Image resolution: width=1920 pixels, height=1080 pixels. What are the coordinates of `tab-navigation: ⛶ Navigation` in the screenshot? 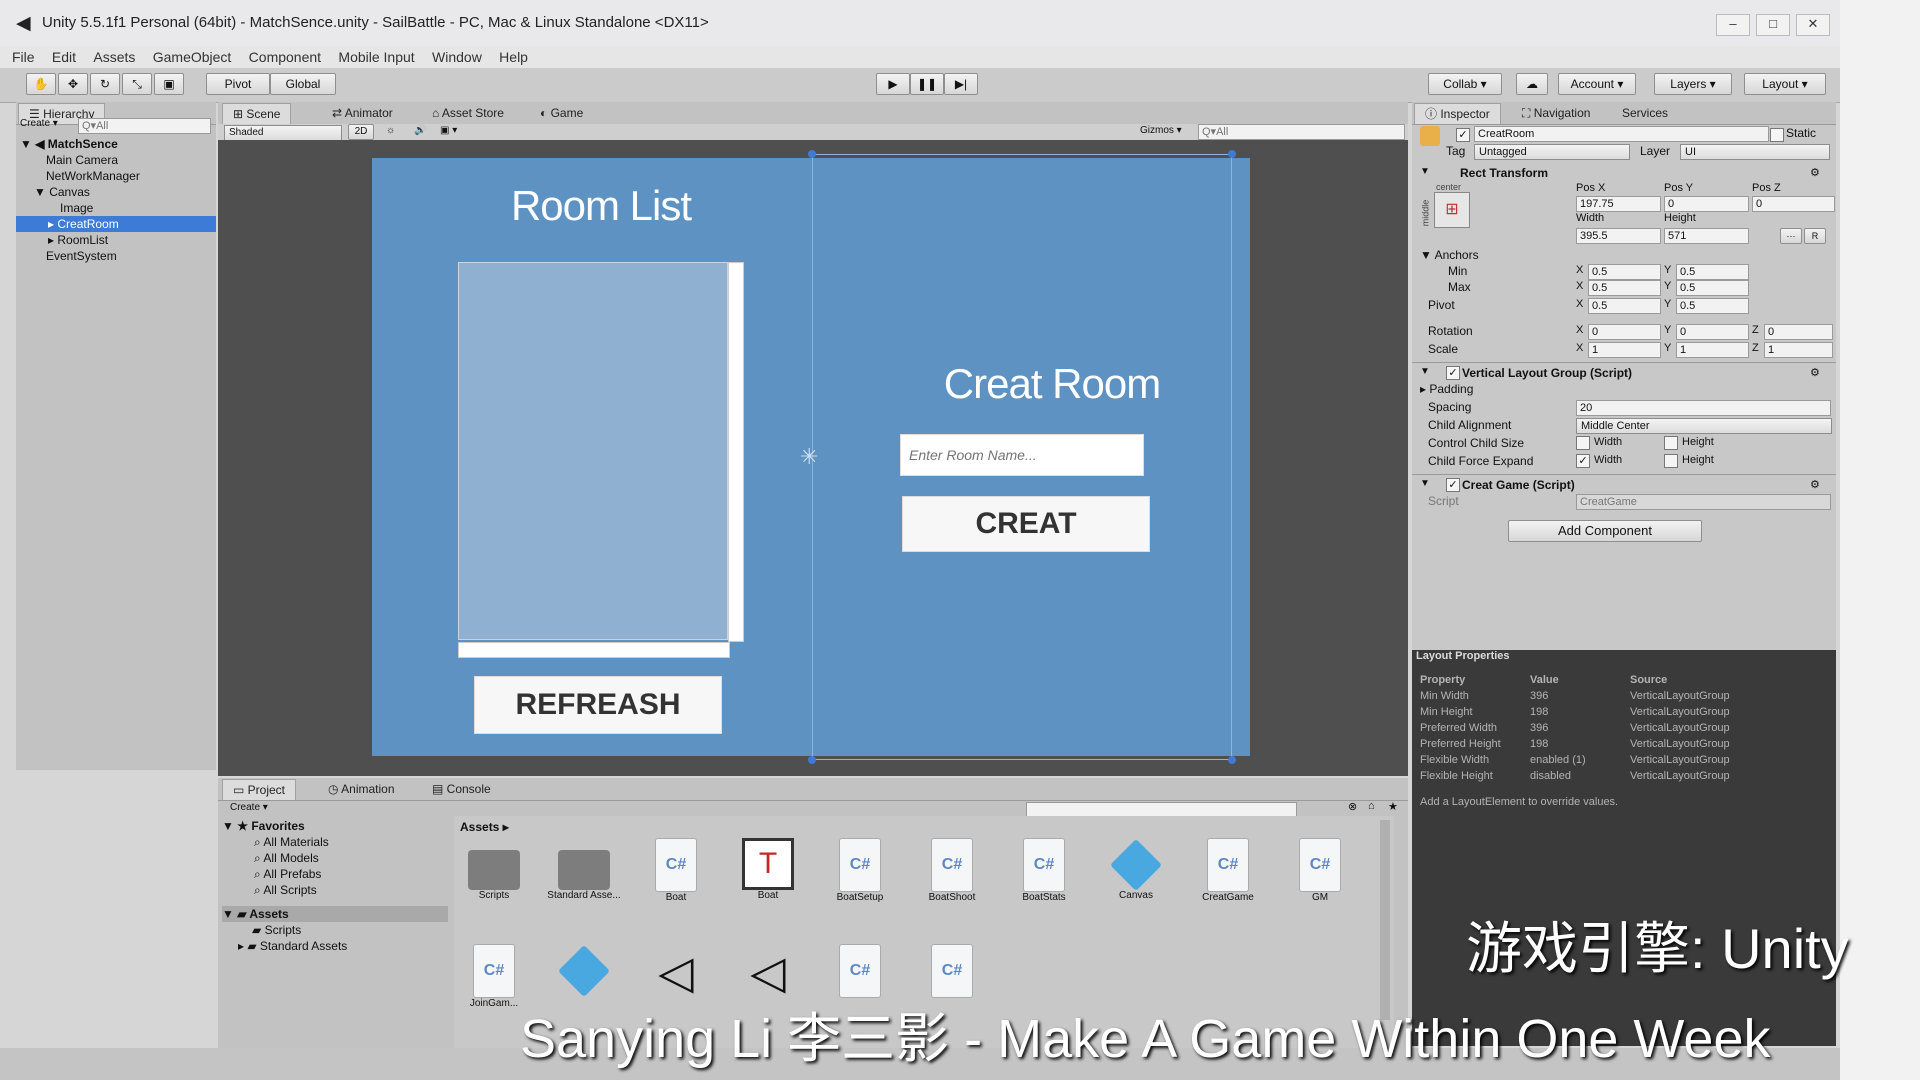 It's located at (1556, 113).